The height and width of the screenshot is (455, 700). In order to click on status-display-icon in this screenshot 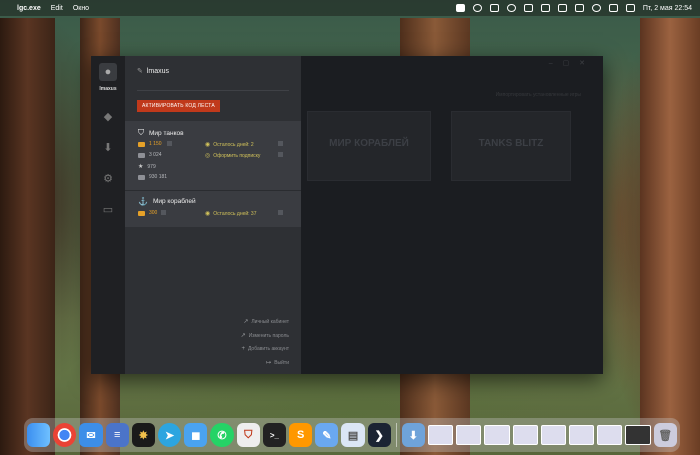, I will do `click(545, 8)`.